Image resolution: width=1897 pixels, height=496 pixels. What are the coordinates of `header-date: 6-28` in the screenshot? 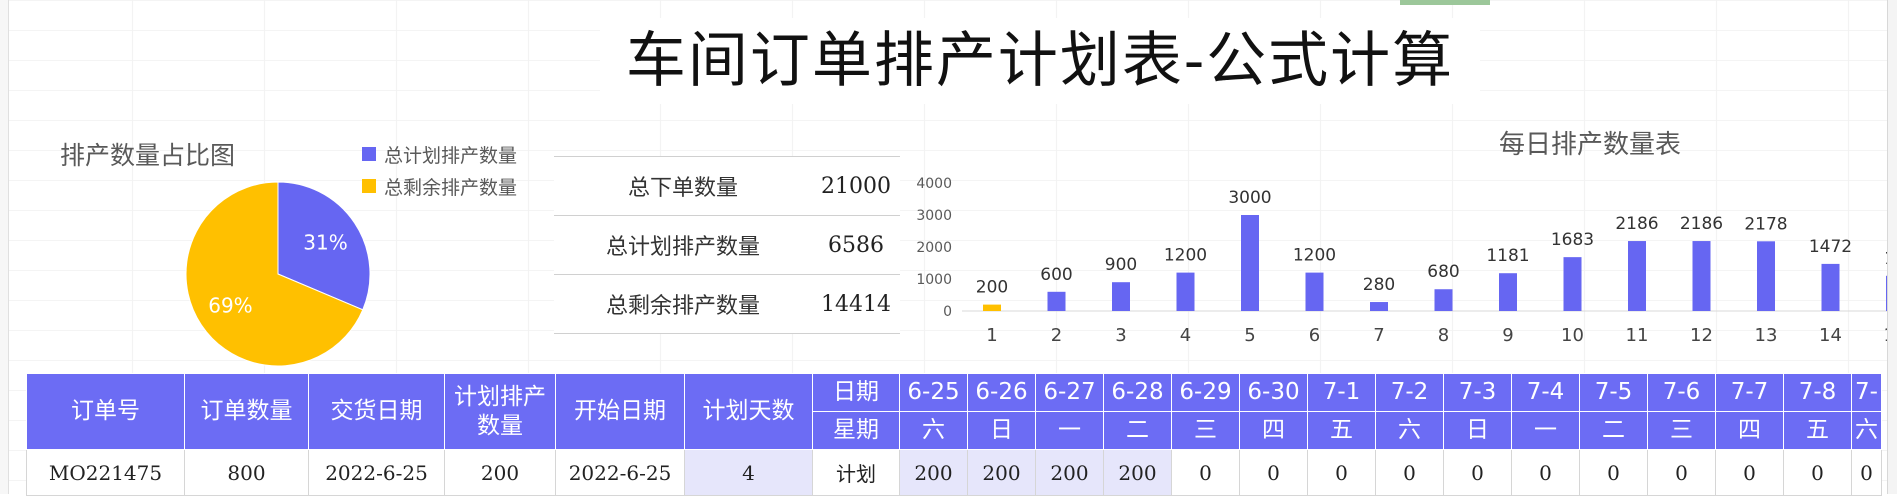 It's located at (1137, 392).